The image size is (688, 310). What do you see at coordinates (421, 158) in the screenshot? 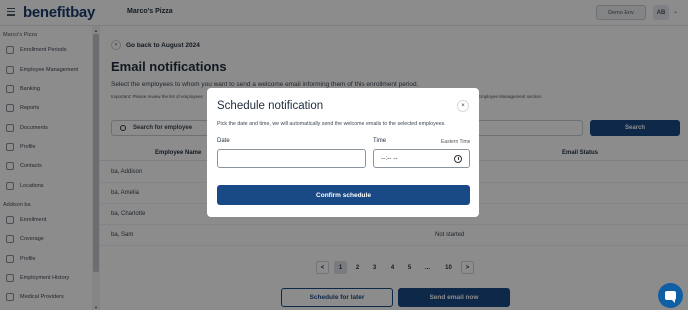
I see `time-field: --:-- --` at bounding box center [421, 158].